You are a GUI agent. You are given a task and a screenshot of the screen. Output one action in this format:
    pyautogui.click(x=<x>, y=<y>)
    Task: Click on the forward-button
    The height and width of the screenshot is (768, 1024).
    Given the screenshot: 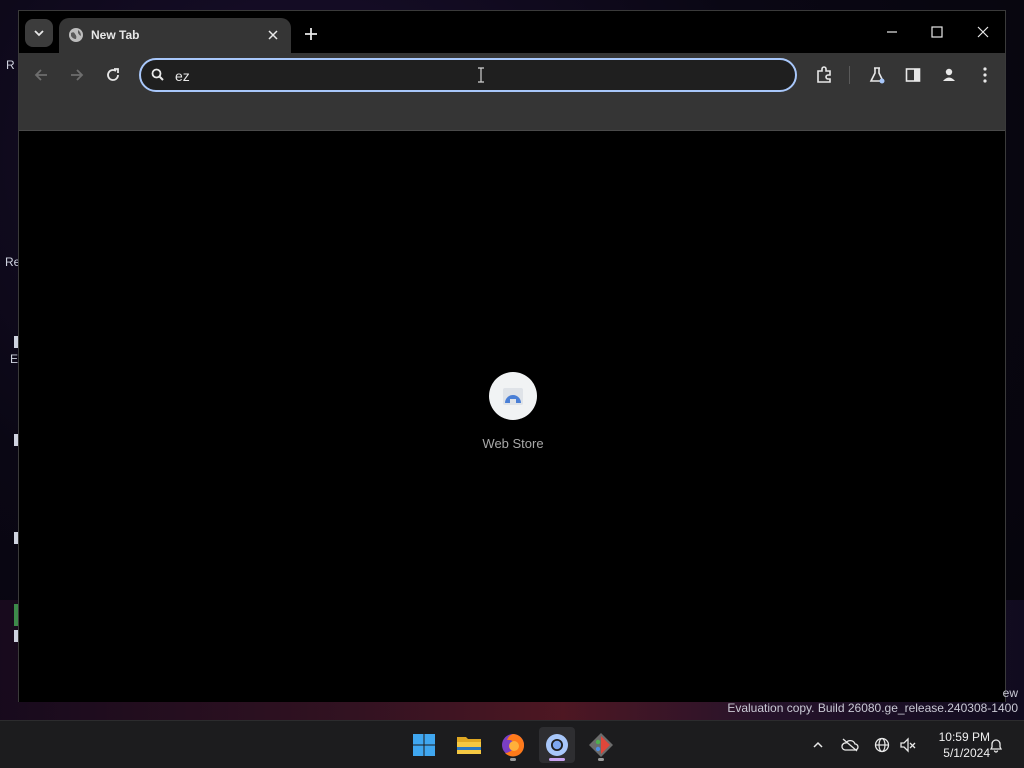 What is the action you would take?
    pyautogui.click(x=77, y=75)
    